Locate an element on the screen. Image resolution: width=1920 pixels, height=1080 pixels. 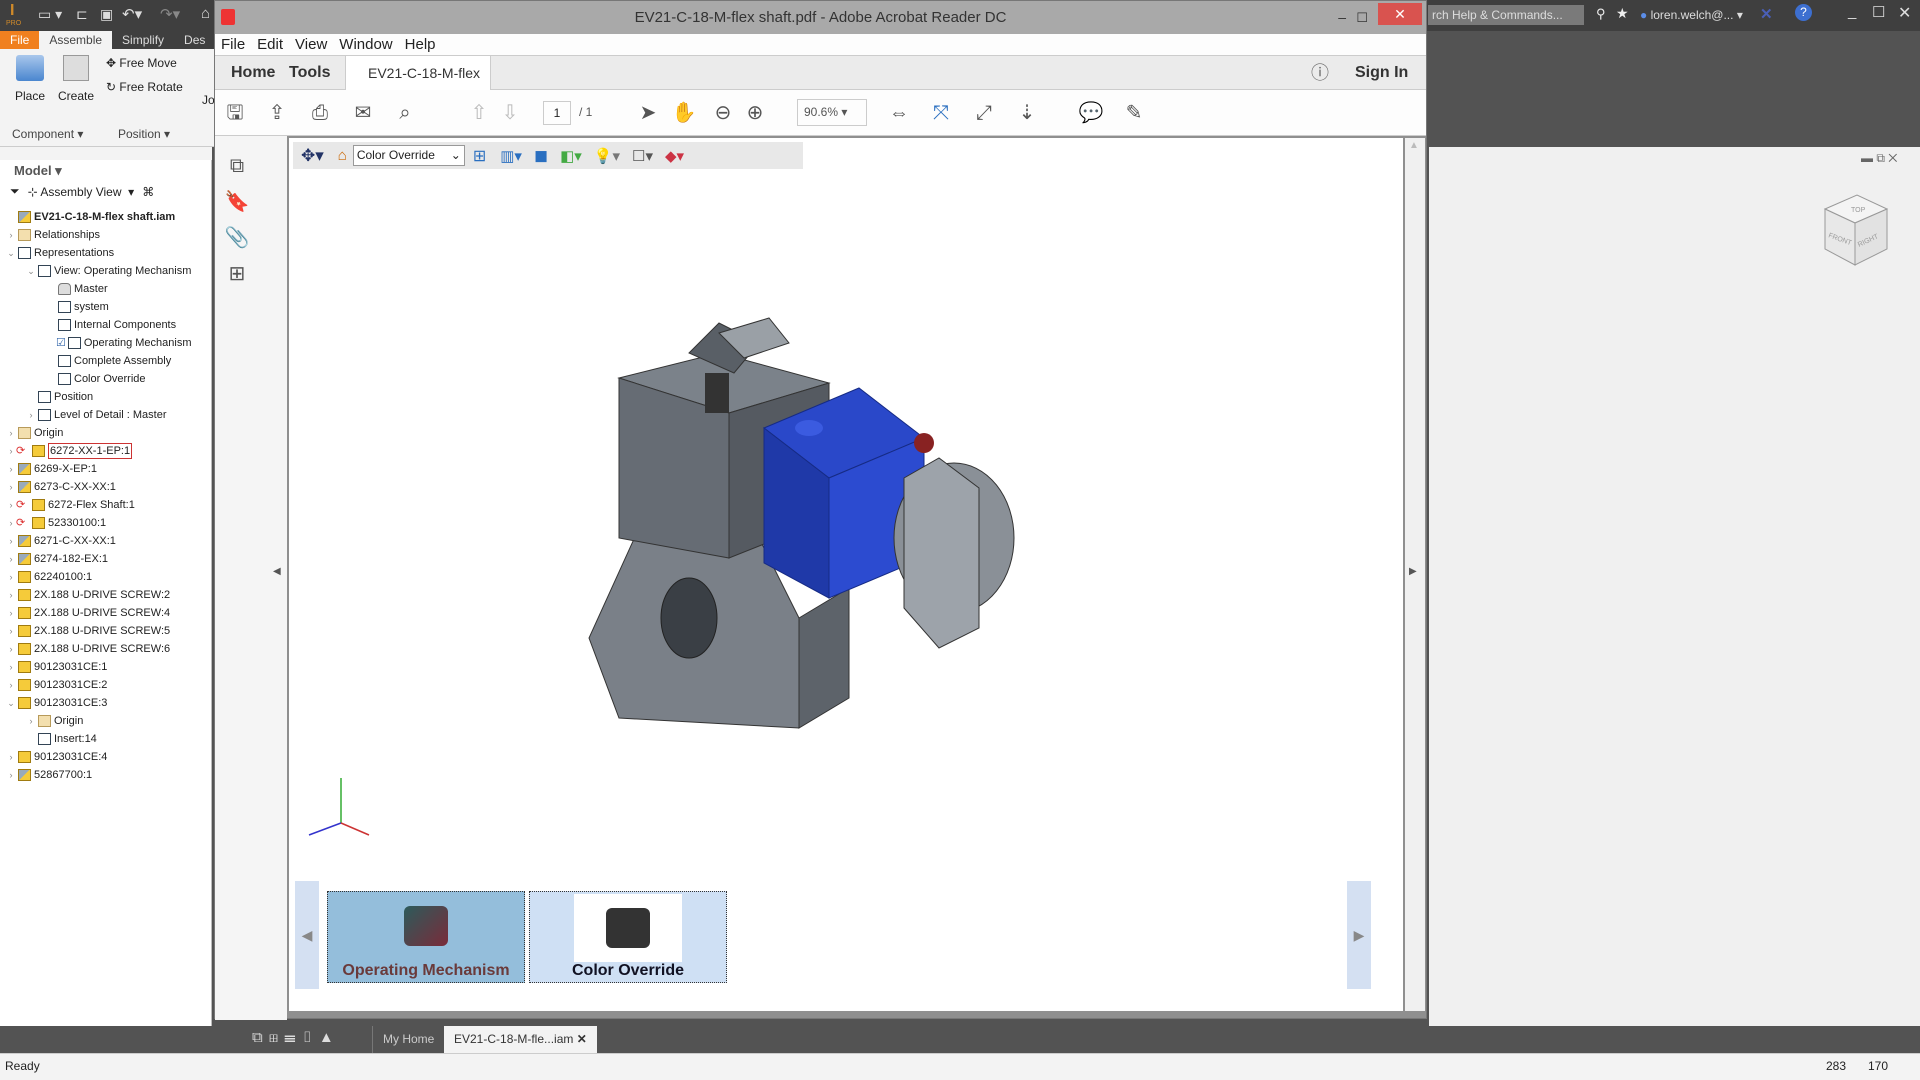
menu-view: View is located at coordinates (311, 44).